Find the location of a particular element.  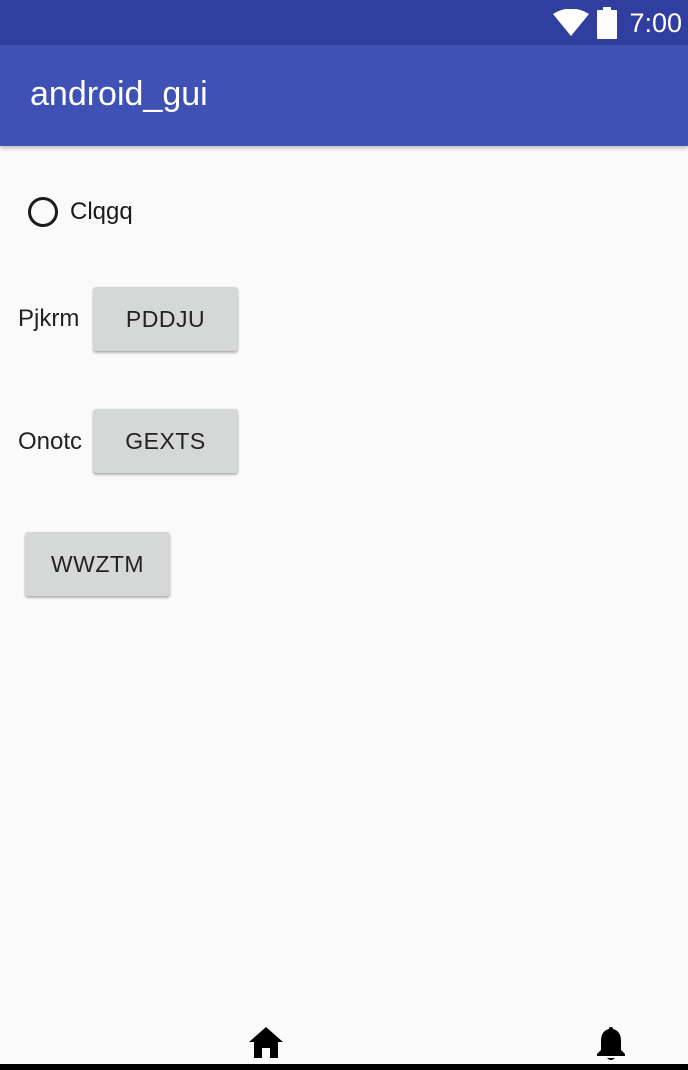

standalone-button: WWZTM is located at coordinates (97, 564).